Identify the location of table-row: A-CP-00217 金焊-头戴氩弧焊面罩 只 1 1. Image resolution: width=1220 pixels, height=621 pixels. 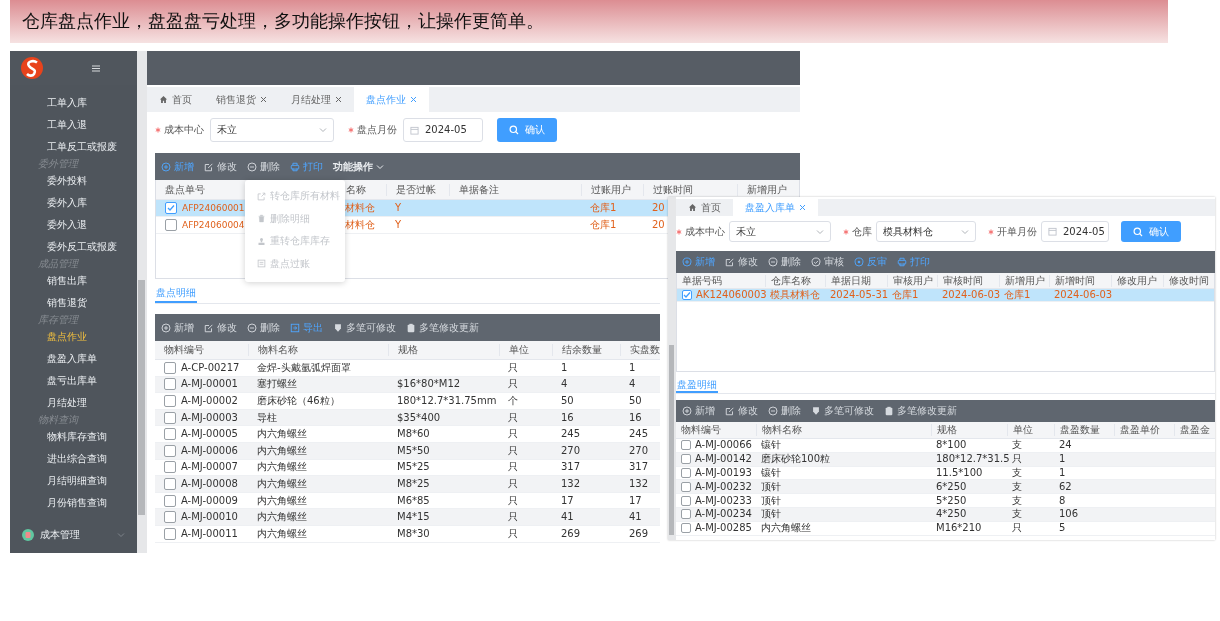
(407, 368).